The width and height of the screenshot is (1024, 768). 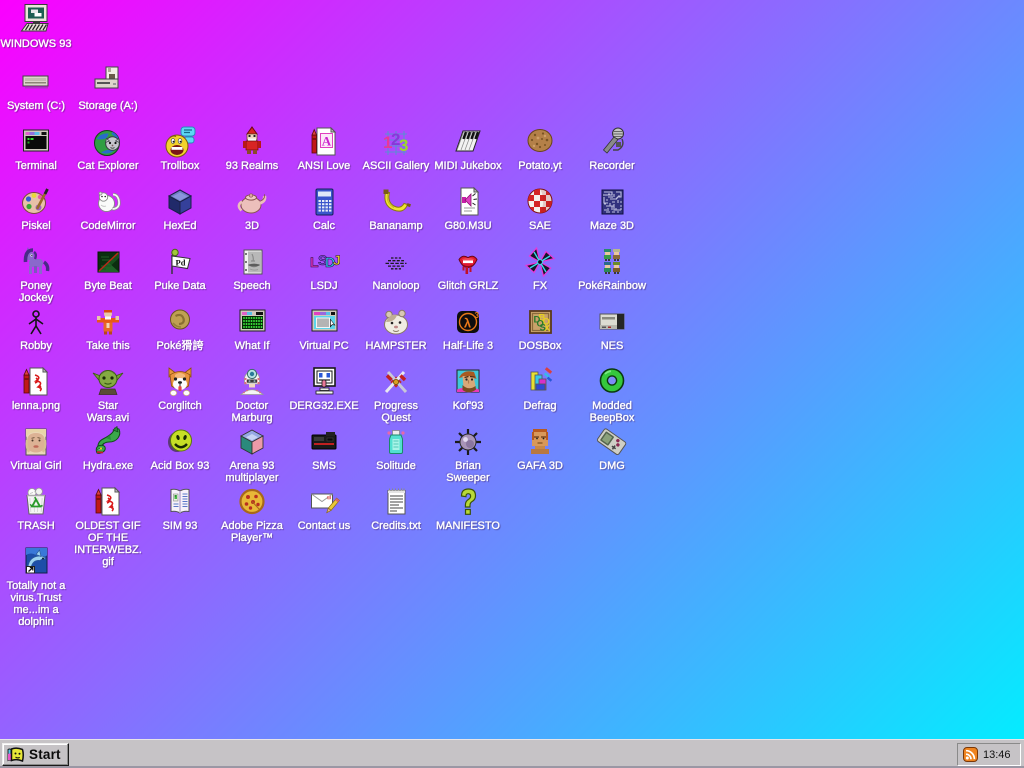 What do you see at coordinates (181, 263) in the screenshot?
I see `svg-text: Pd` at bounding box center [181, 263].